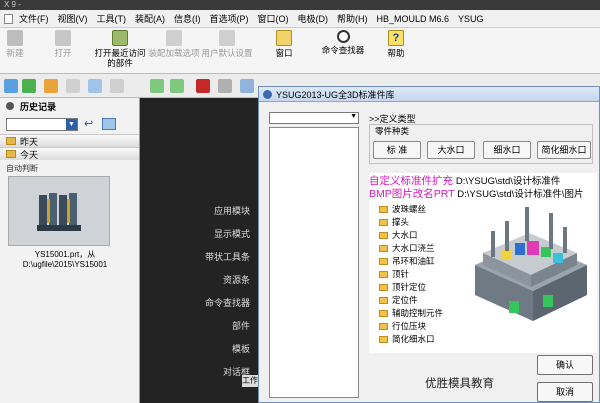 This screenshot has height=403, width=600. What do you see at coordinates (407, 248) in the screenshot?
I see `category-item: 大水口浇兰` at bounding box center [407, 248].